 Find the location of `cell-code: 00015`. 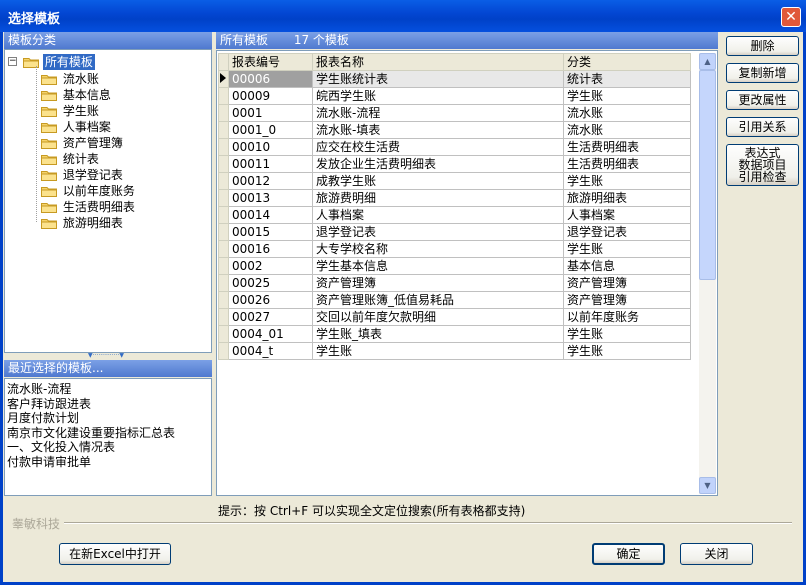

cell-code: 00015 is located at coordinates (270, 232).